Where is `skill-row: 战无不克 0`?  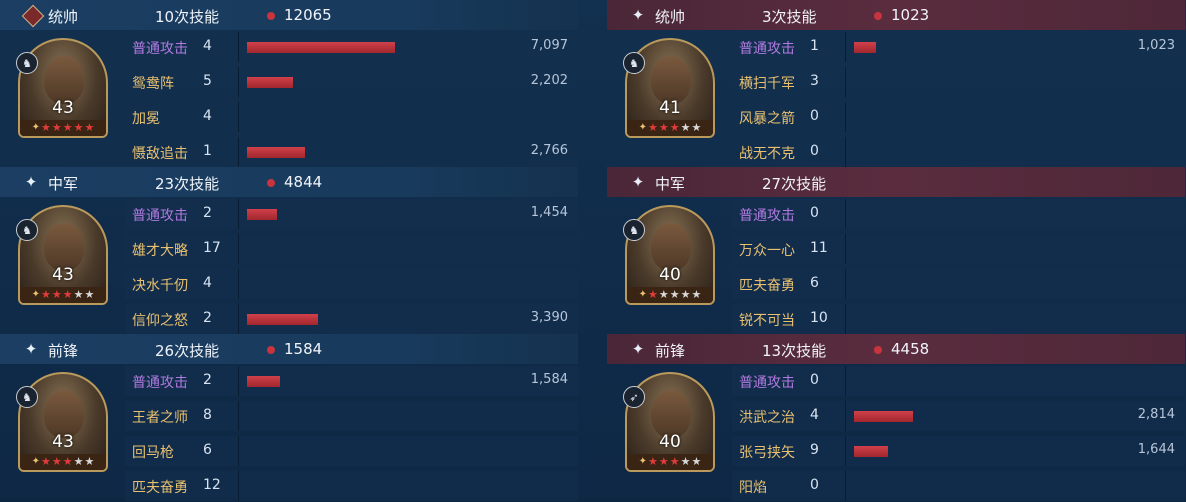 skill-row: 战无不克 0 is located at coordinates (958, 151).